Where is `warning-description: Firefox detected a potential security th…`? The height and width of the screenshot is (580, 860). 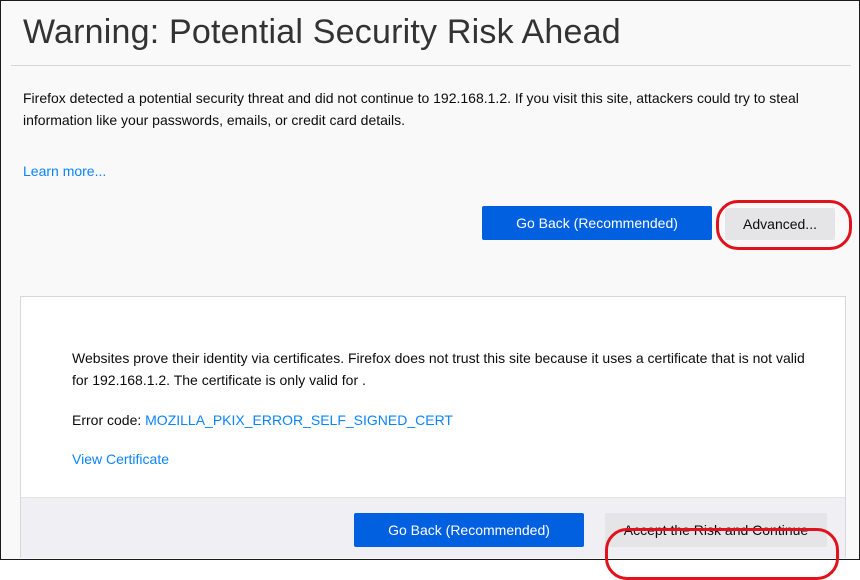 warning-description: Firefox detected a potential security th… is located at coordinates (411, 109).